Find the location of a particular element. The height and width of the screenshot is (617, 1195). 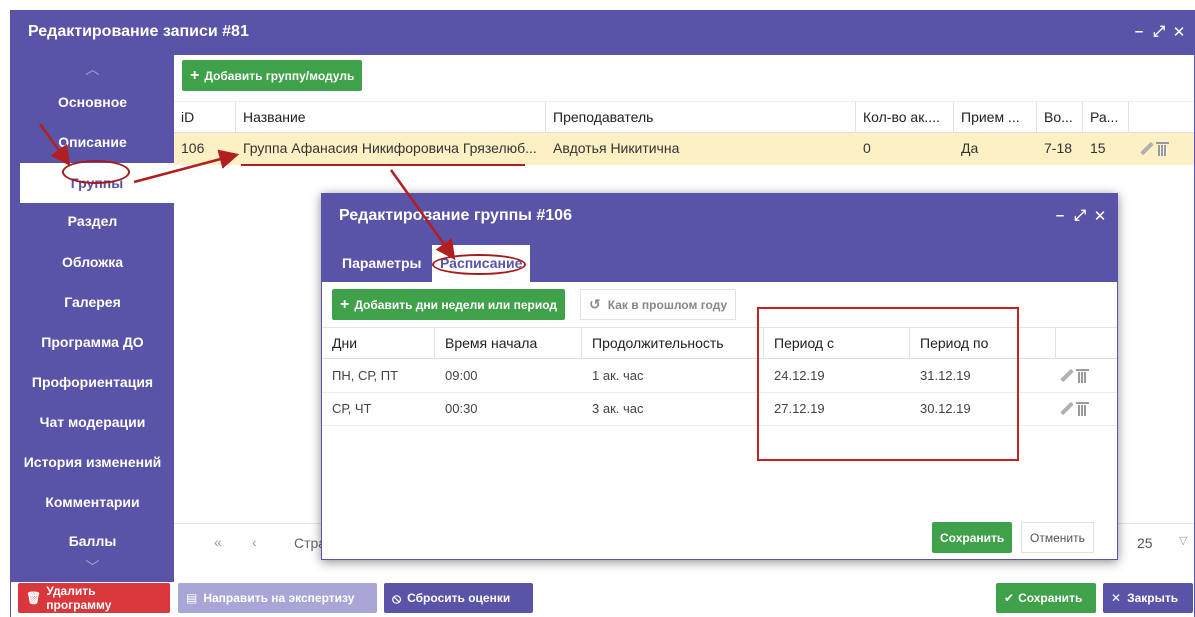

row-count: 0 is located at coordinates (867, 148).